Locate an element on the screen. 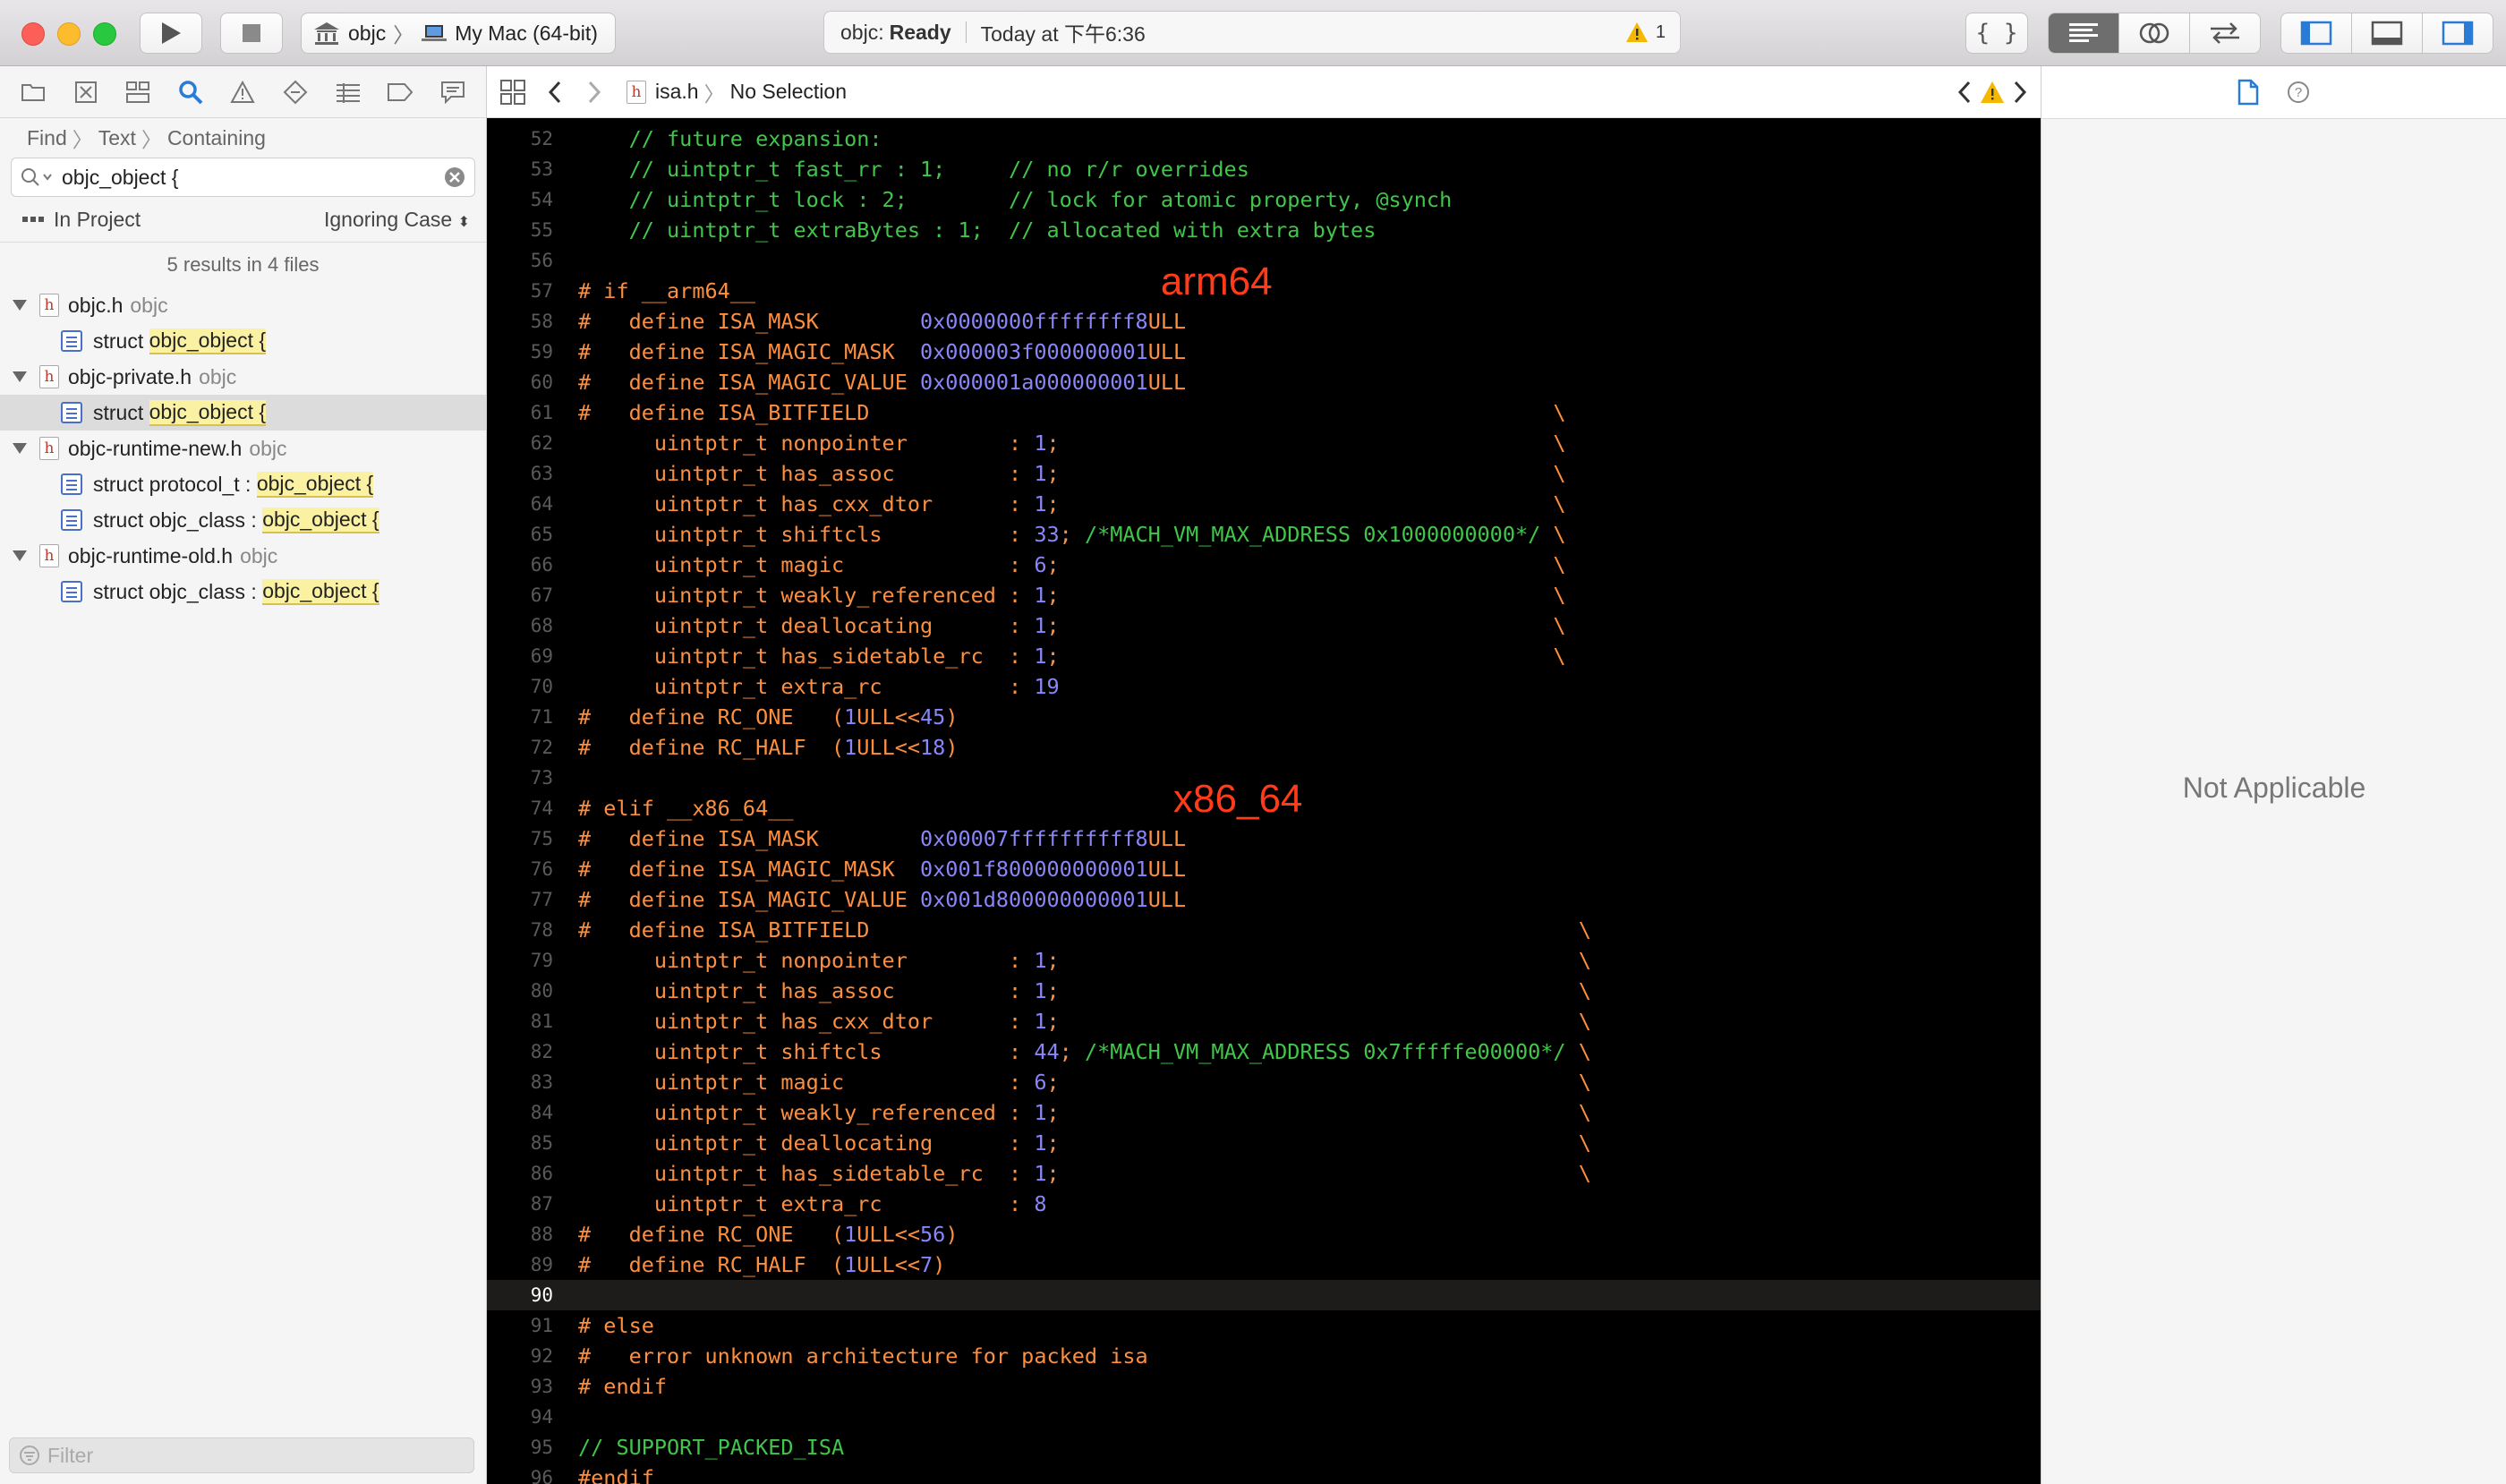  line-number: 53 is located at coordinates (520, 169).